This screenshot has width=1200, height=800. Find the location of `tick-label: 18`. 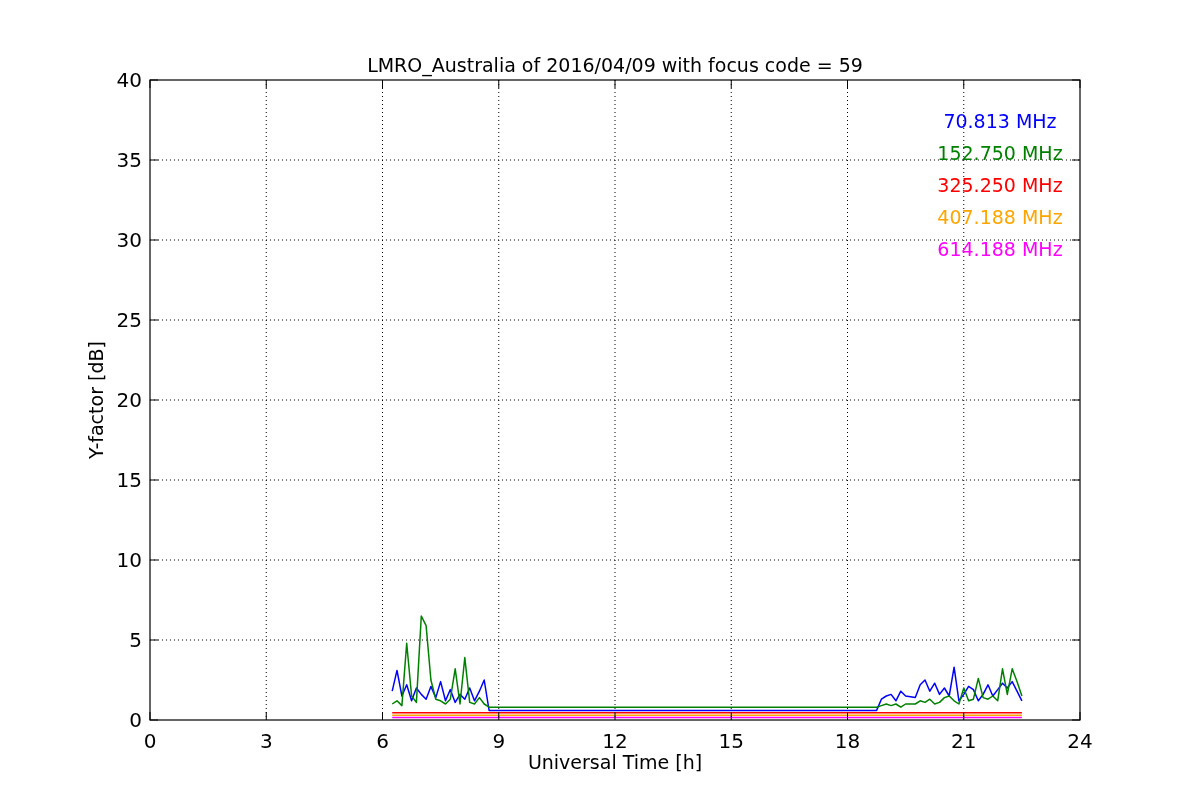

tick-label: 18 is located at coordinates (847, 741).